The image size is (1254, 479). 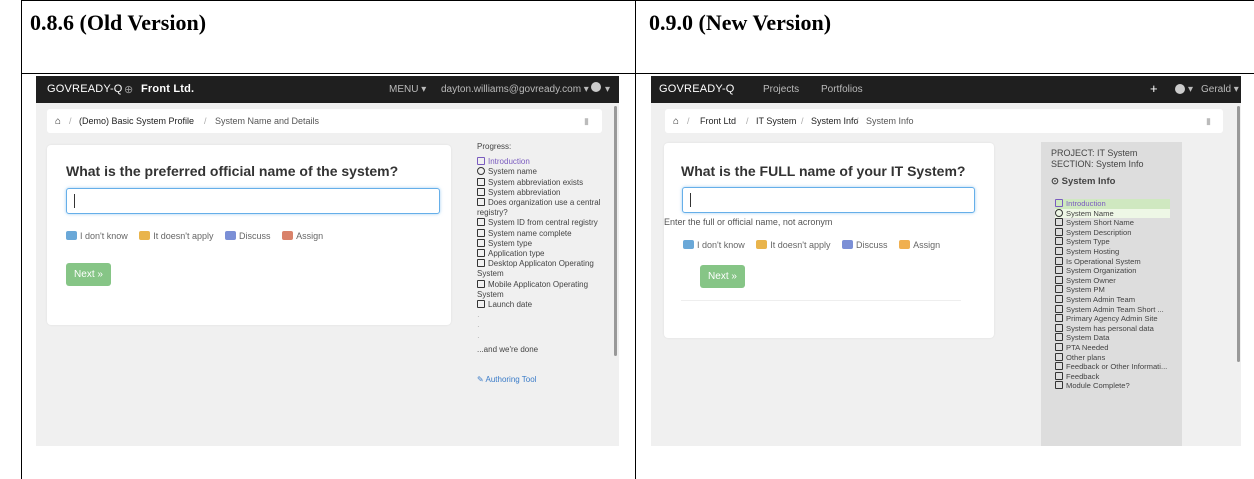 I want to click on progress-item-label: System Owner, so click(x=1091, y=280).